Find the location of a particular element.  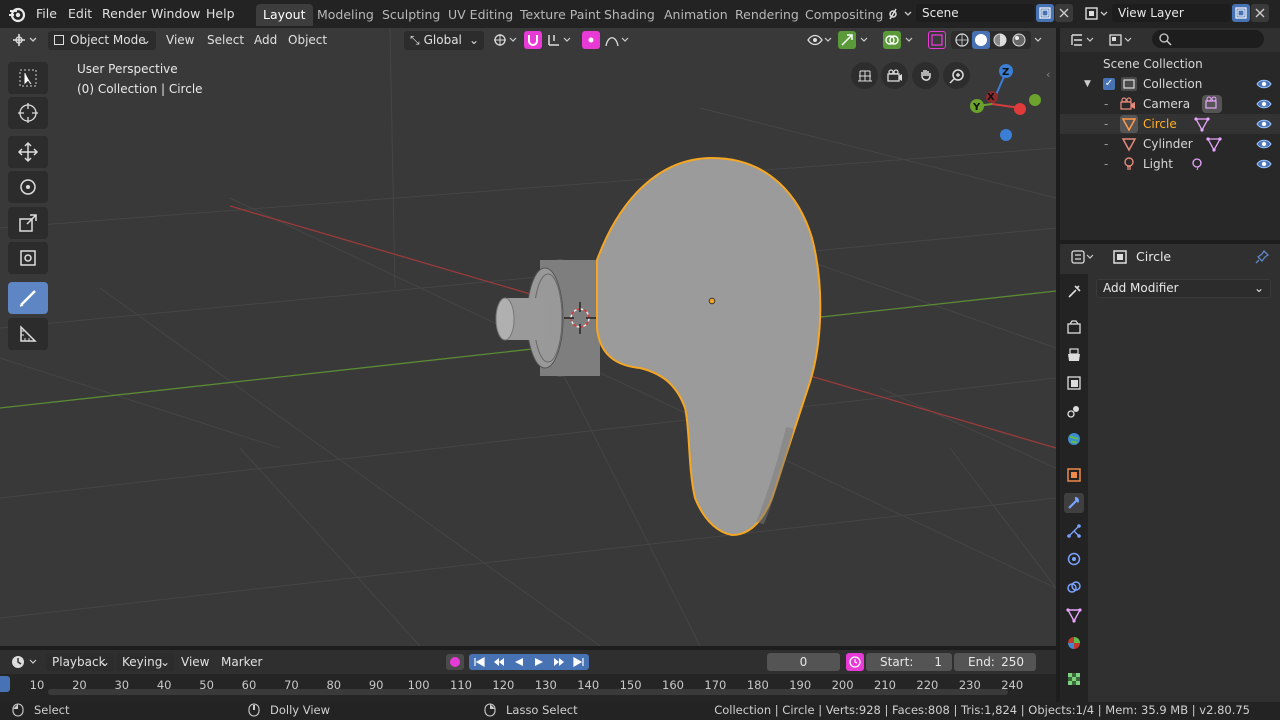

move-tool-icon is located at coordinates (28, 152).